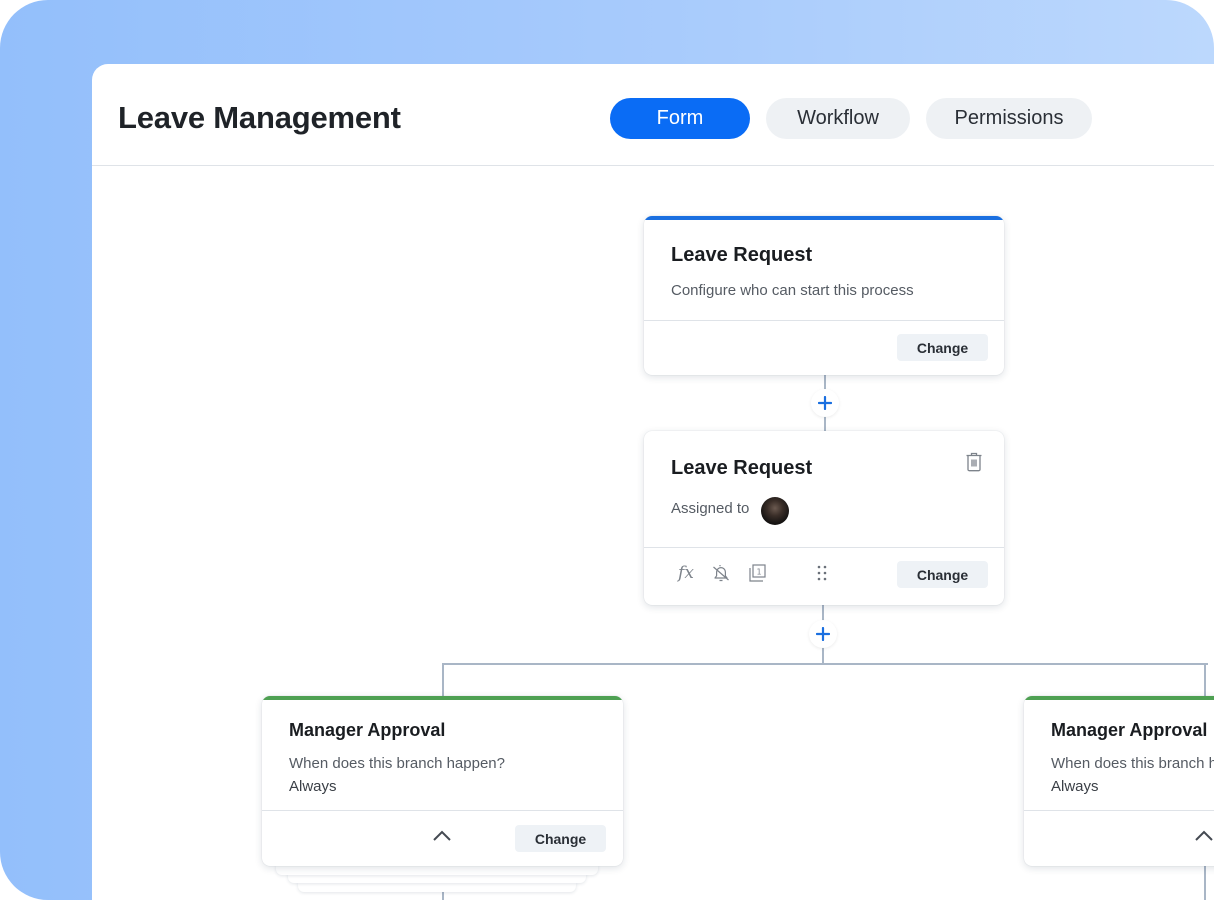 Image resolution: width=1214 pixels, height=900 pixels. What do you see at coordinates (710, 508) in the screenshot?
I see `assigned-label: Assigned to` at bounding box center [710, 508].